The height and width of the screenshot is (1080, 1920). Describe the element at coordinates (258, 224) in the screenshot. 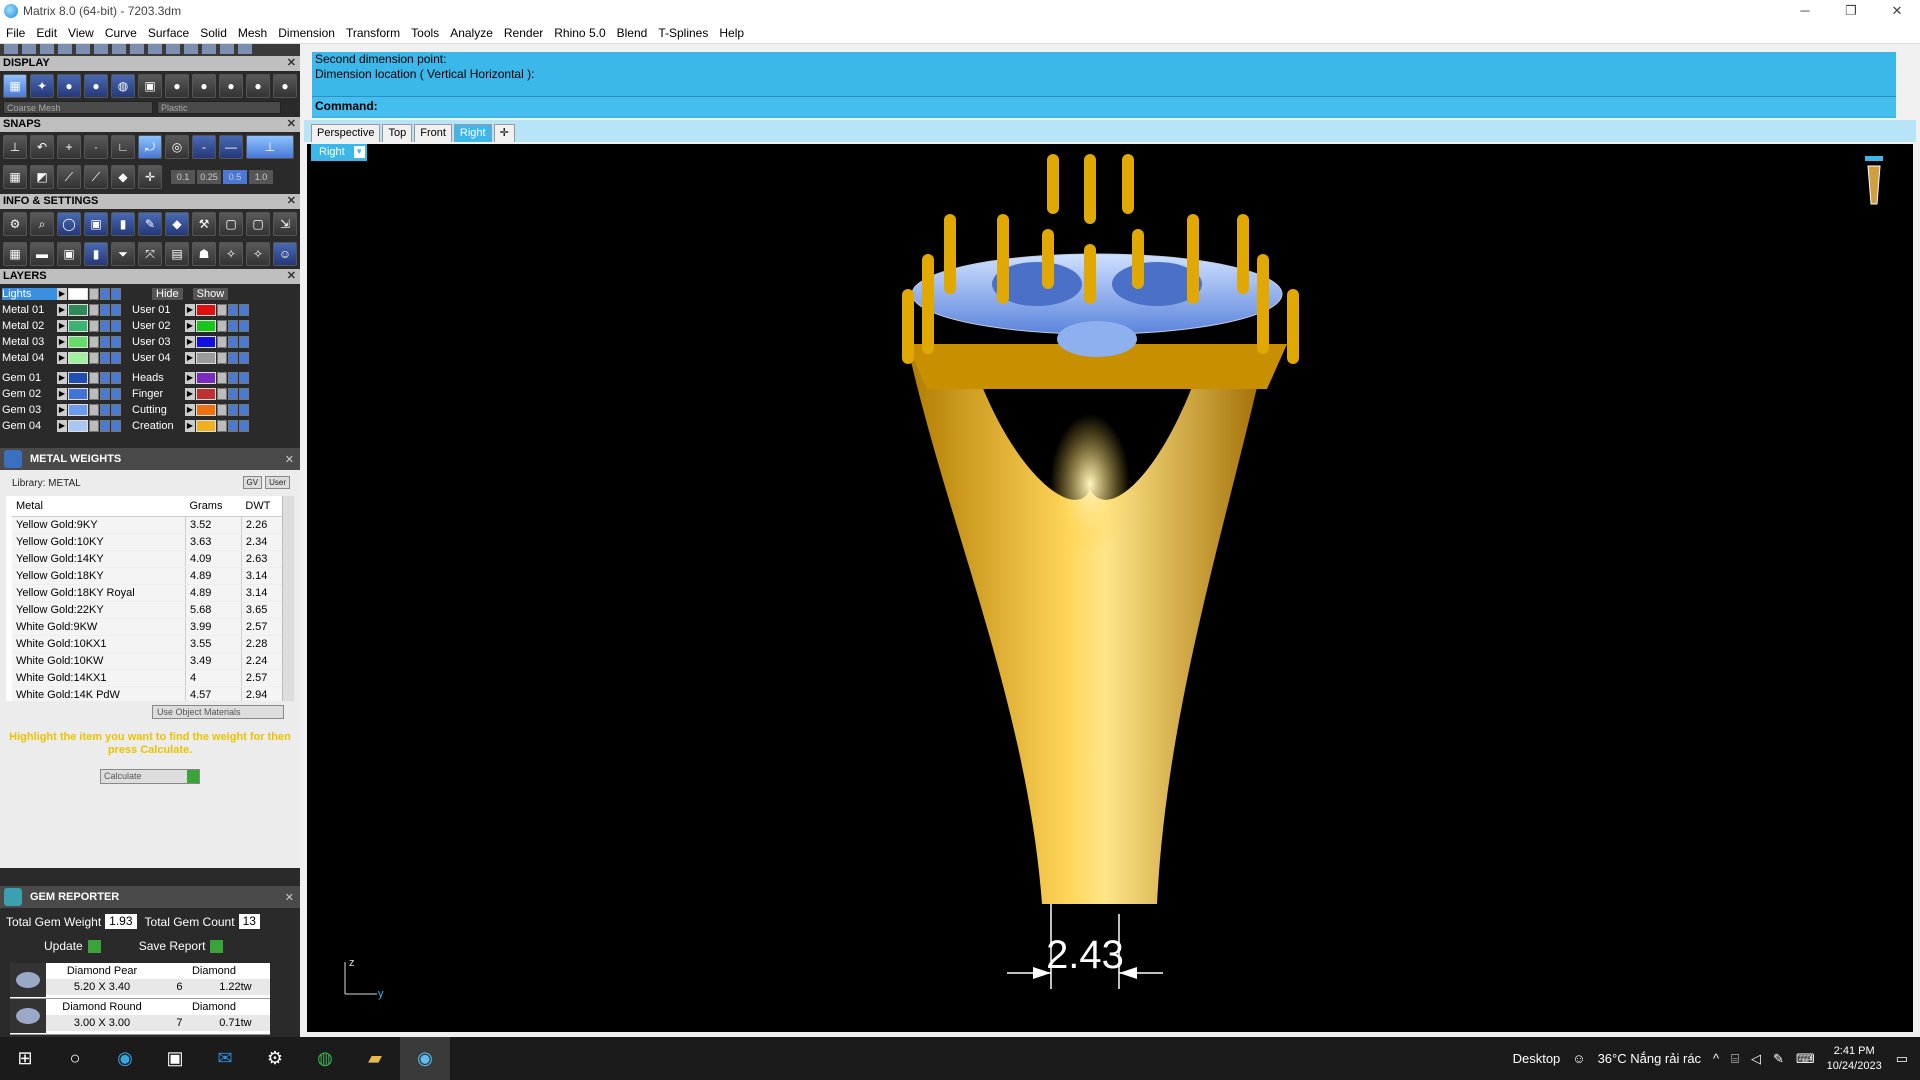

I see `frame2-icon: ▢` at that location.